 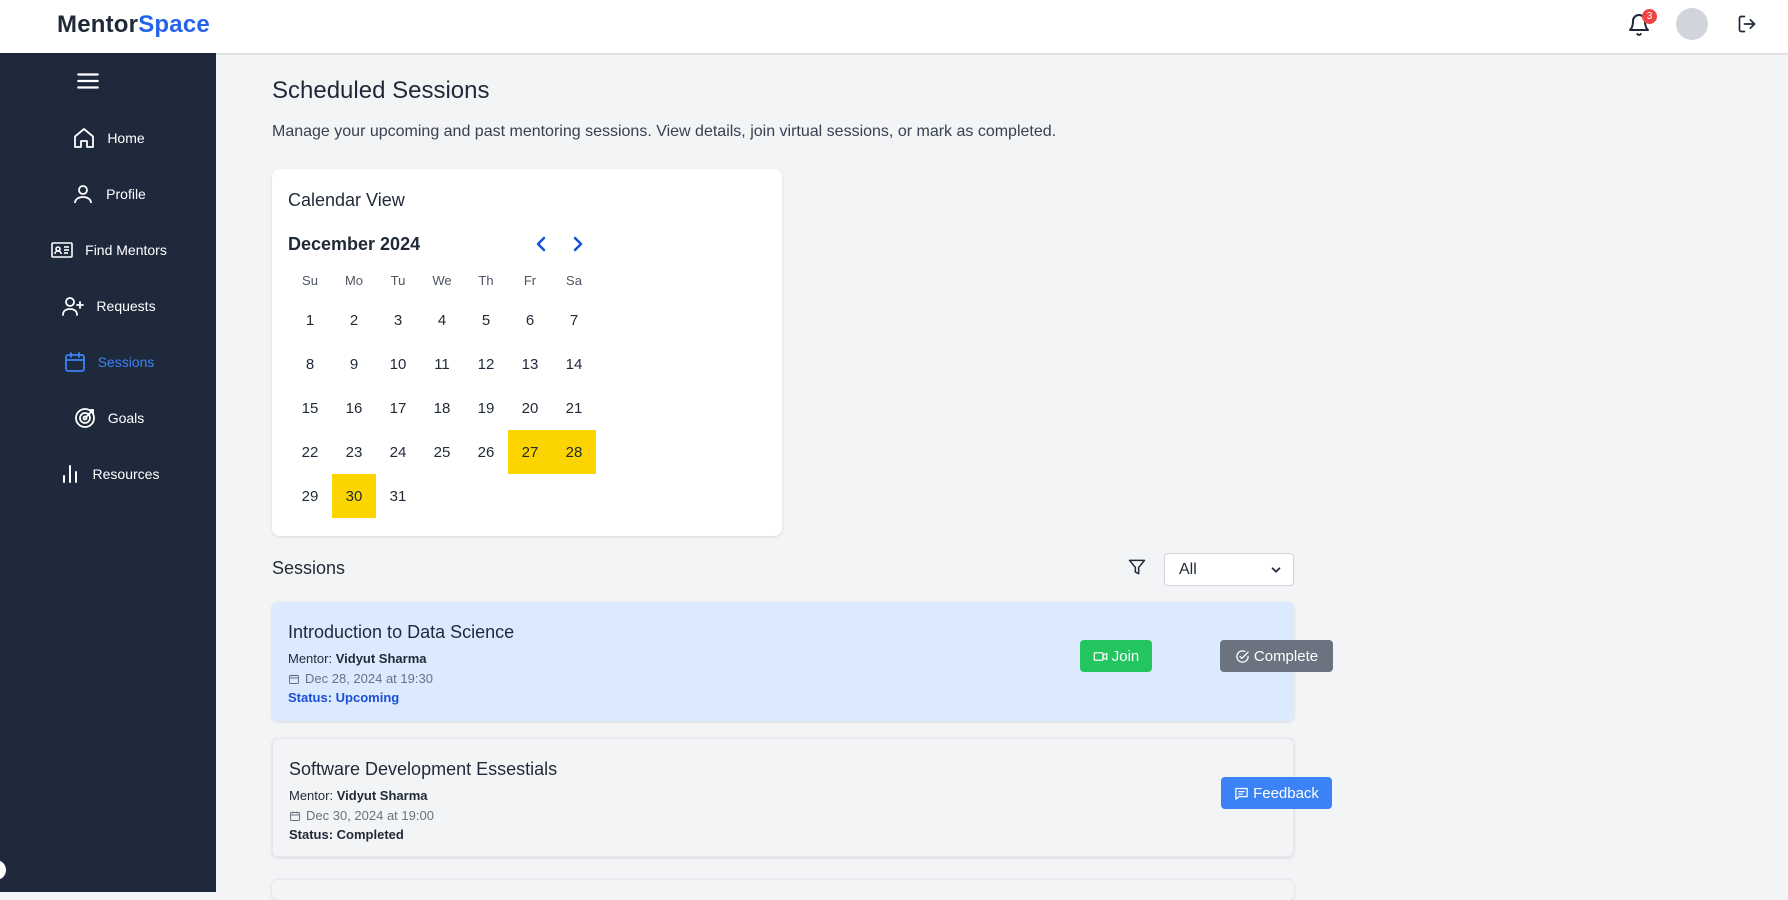 I want to click on calendar-day: 8, so click(x=310, y=364).